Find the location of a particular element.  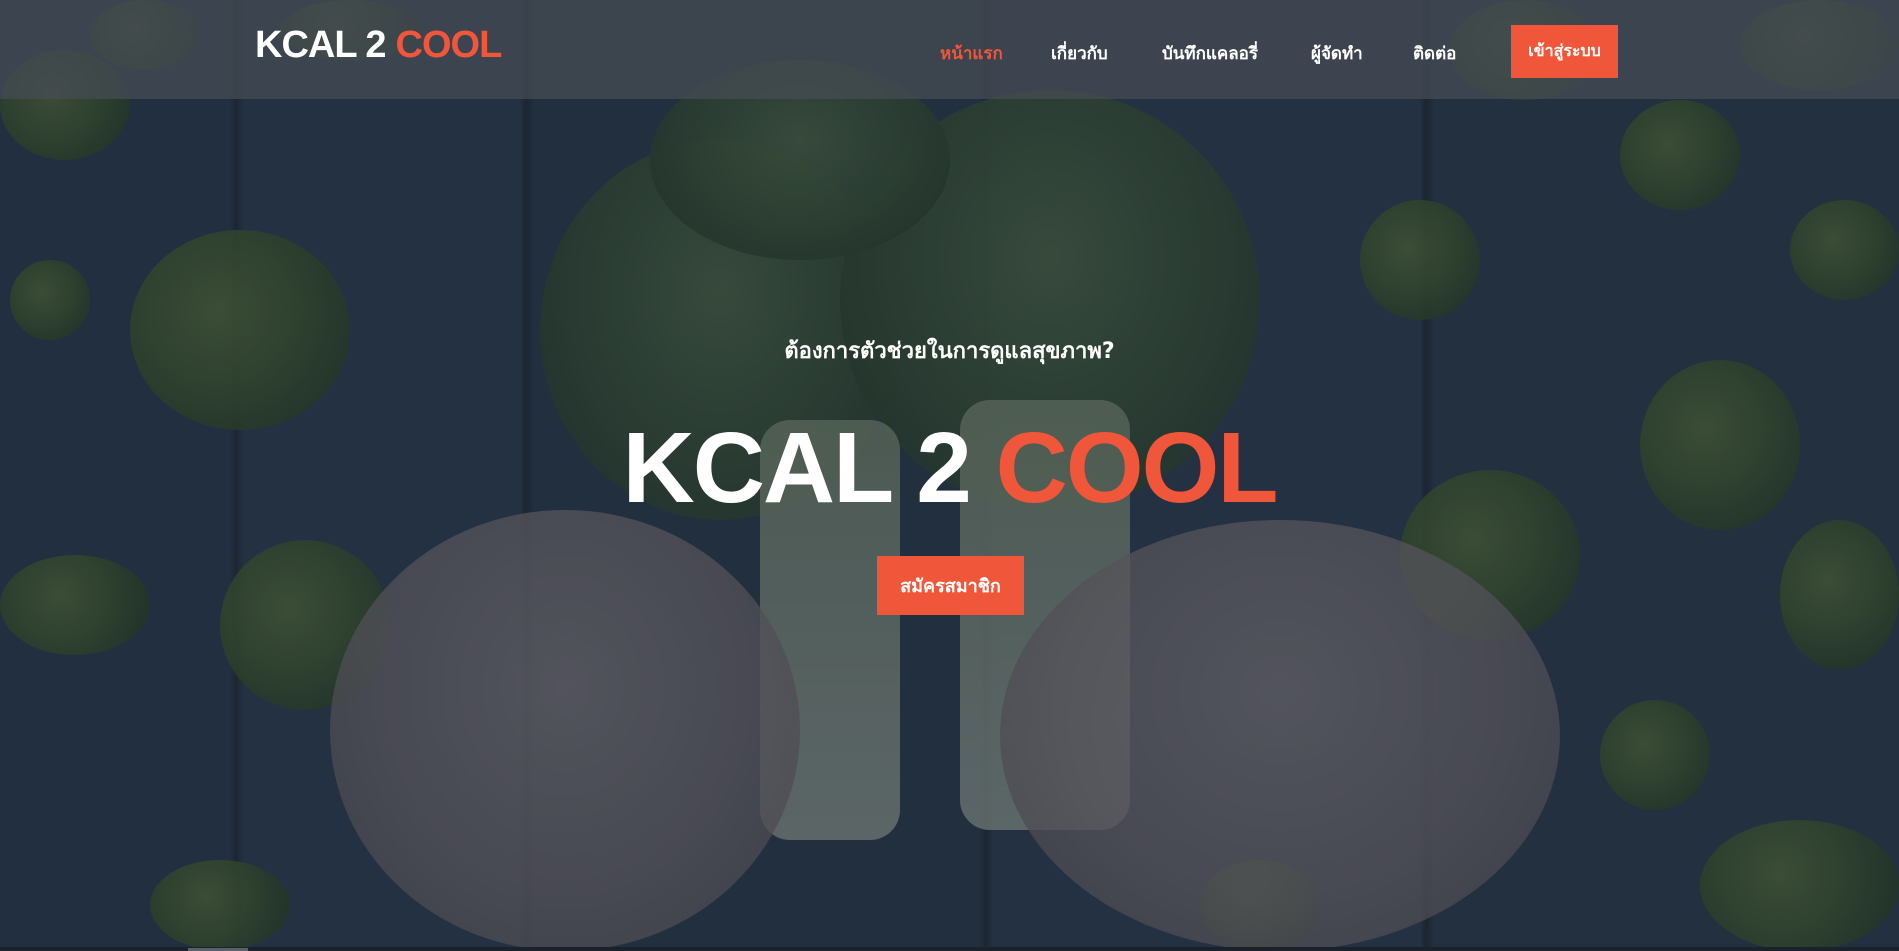

logo-text-primary: KCAL 2 is located at coordinates (321, 45).